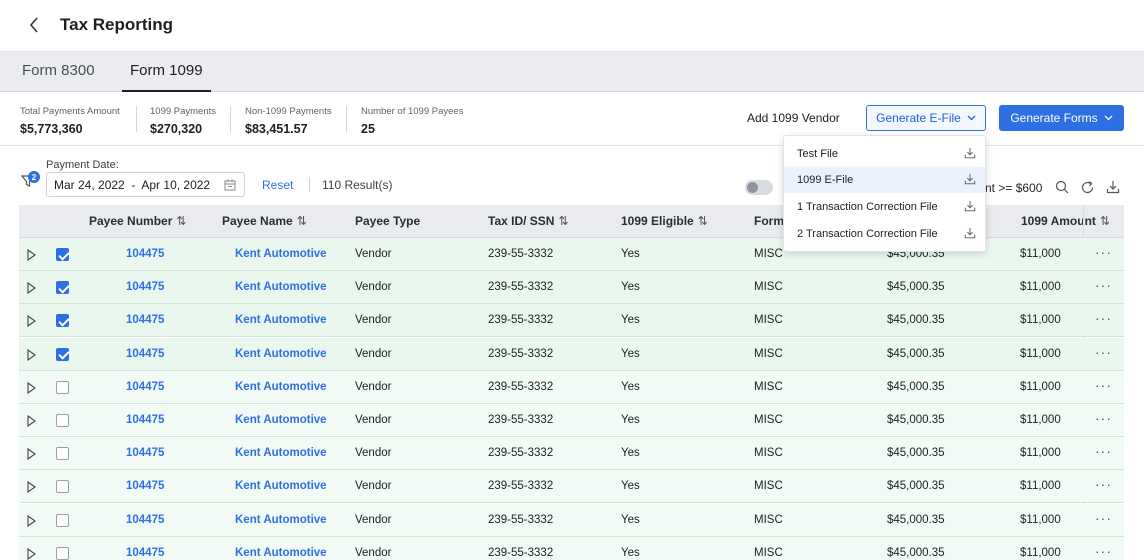  What do you see at coordinates (884, 207) in the screenshot?
I see `menu-item-1-transaction-correction: 1 Transaction Correction File` at bounding box center [884, 207].